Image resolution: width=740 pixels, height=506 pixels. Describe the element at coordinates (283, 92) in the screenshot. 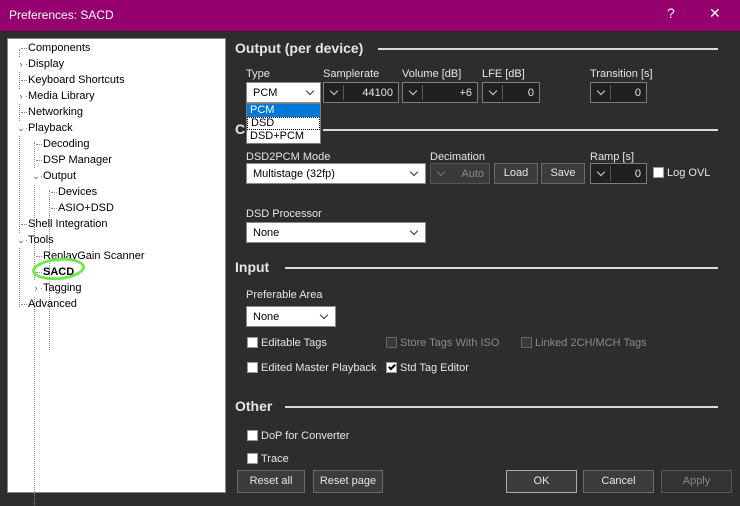

I see `type-select: PCM` at that location.